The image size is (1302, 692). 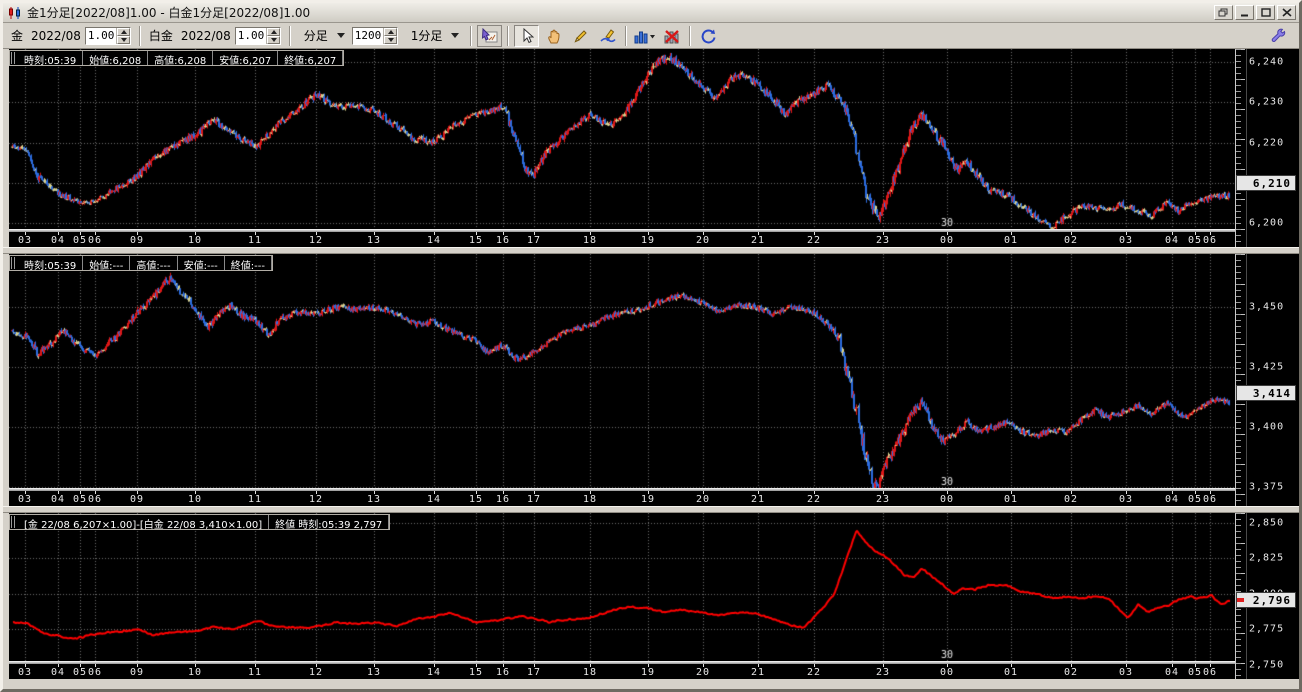 I want to click on bar-count-value: 1200, so click(x=368, y=36).